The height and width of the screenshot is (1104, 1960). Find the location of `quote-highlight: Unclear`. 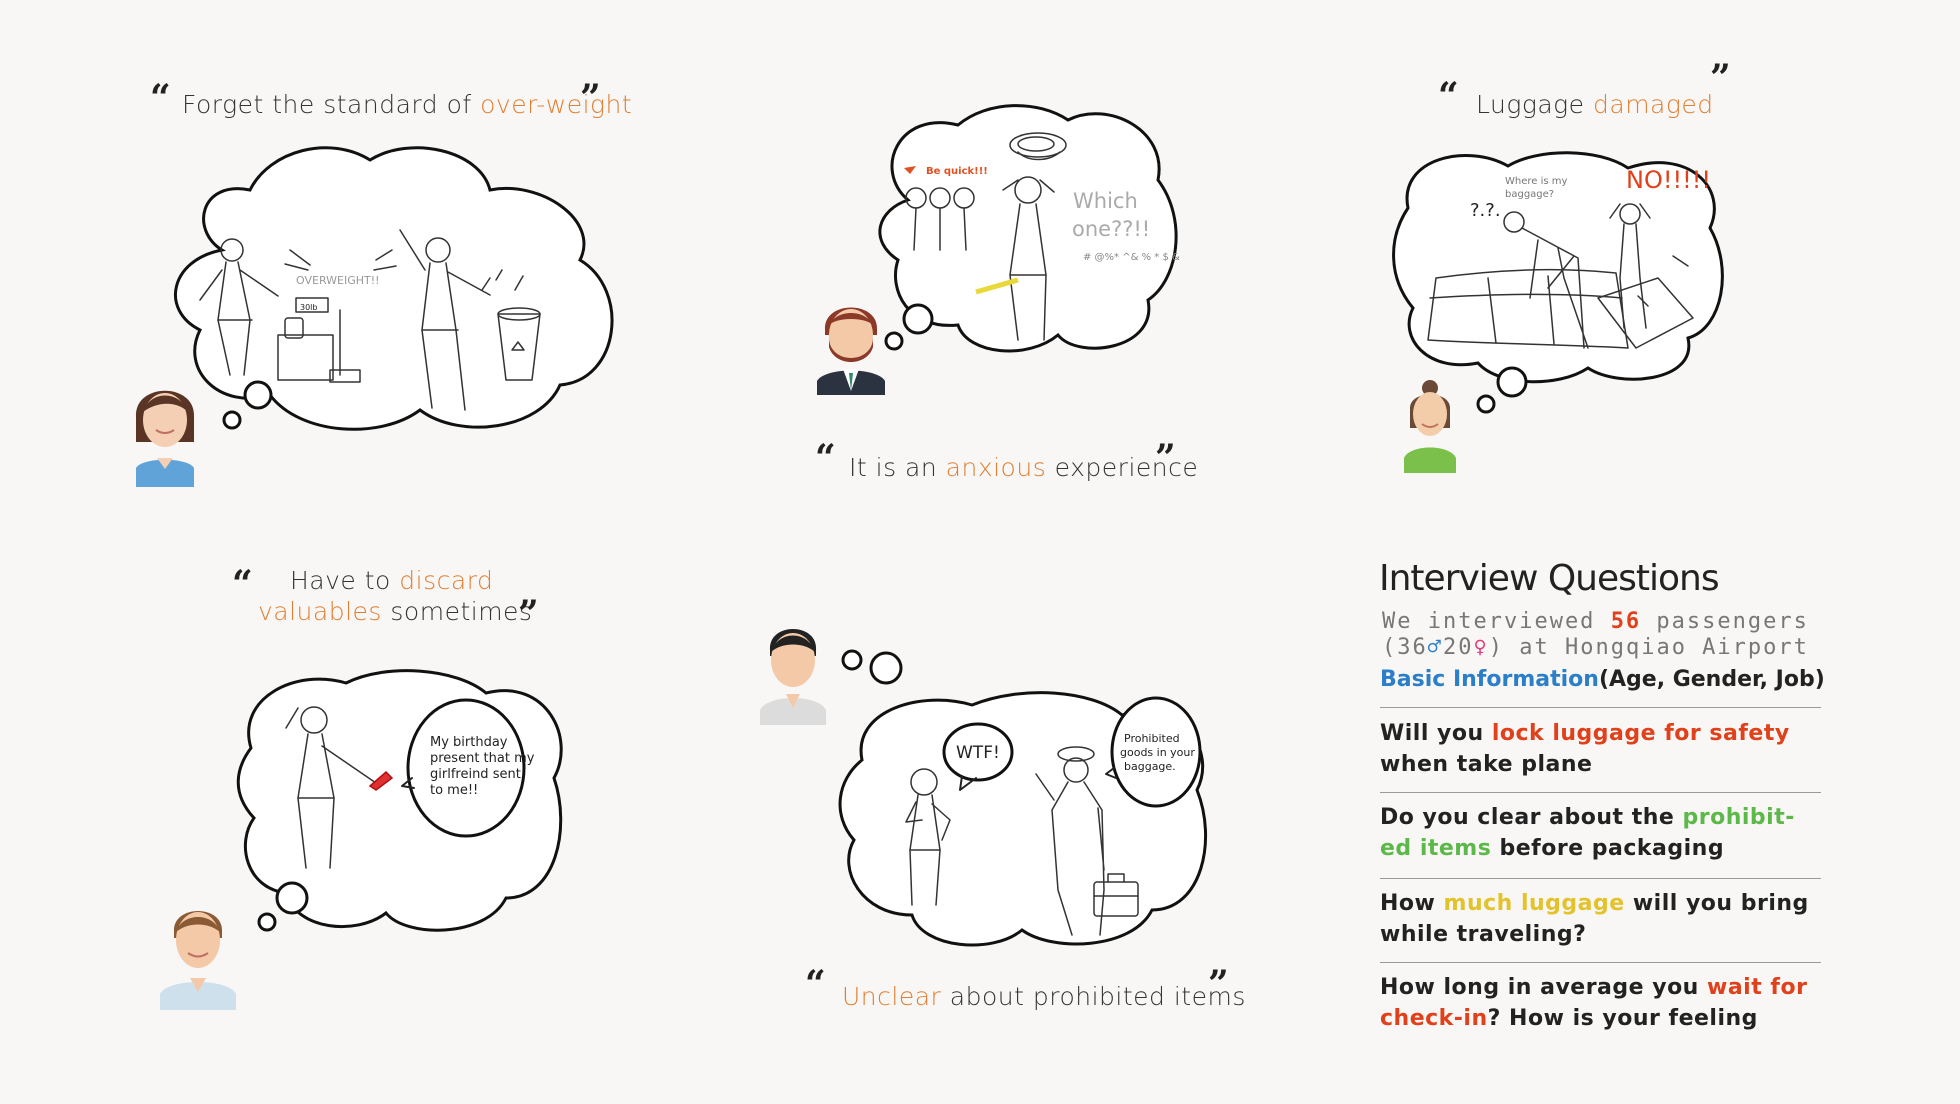

quote-highlight: Unclear is located at coordinates (892, 996).